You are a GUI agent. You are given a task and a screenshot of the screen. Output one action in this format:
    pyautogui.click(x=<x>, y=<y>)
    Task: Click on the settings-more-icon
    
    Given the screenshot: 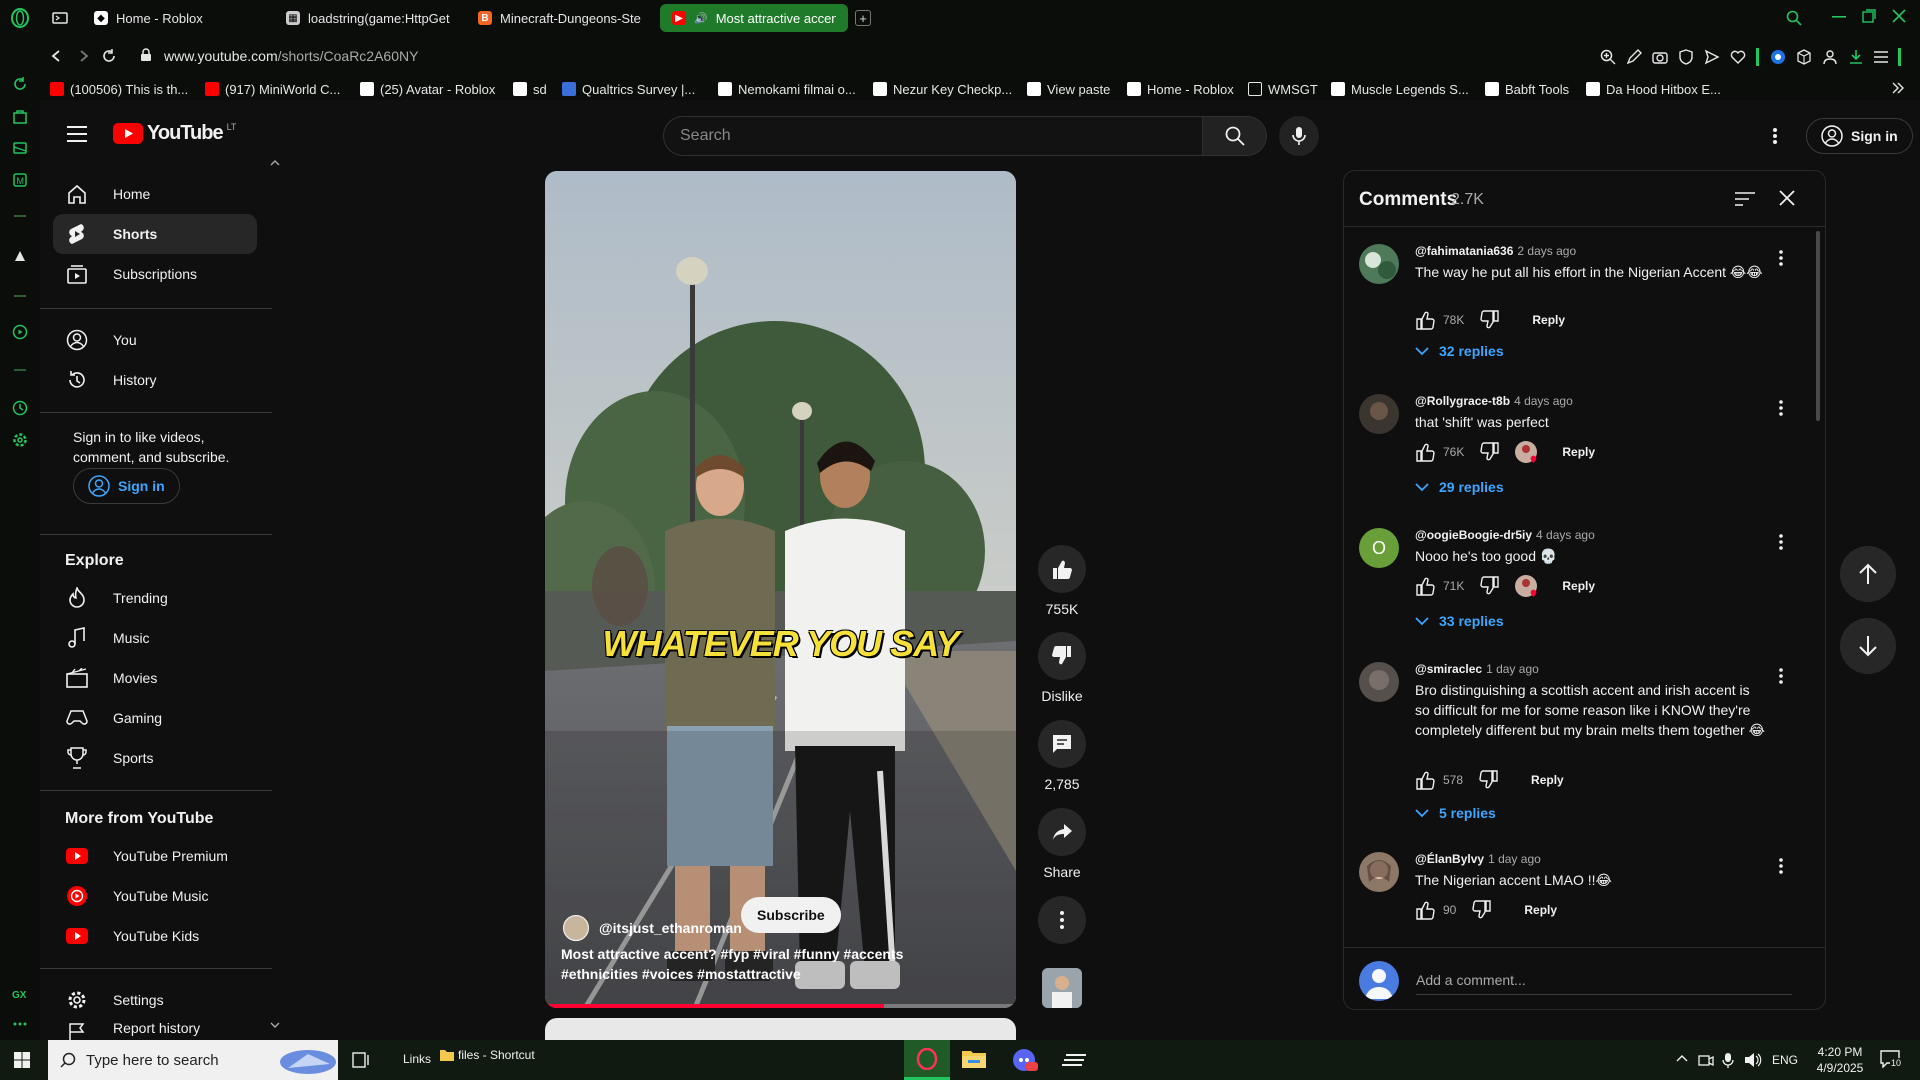 What is the action you would take?
    pyautogui.click(x=1775, y=136)
    